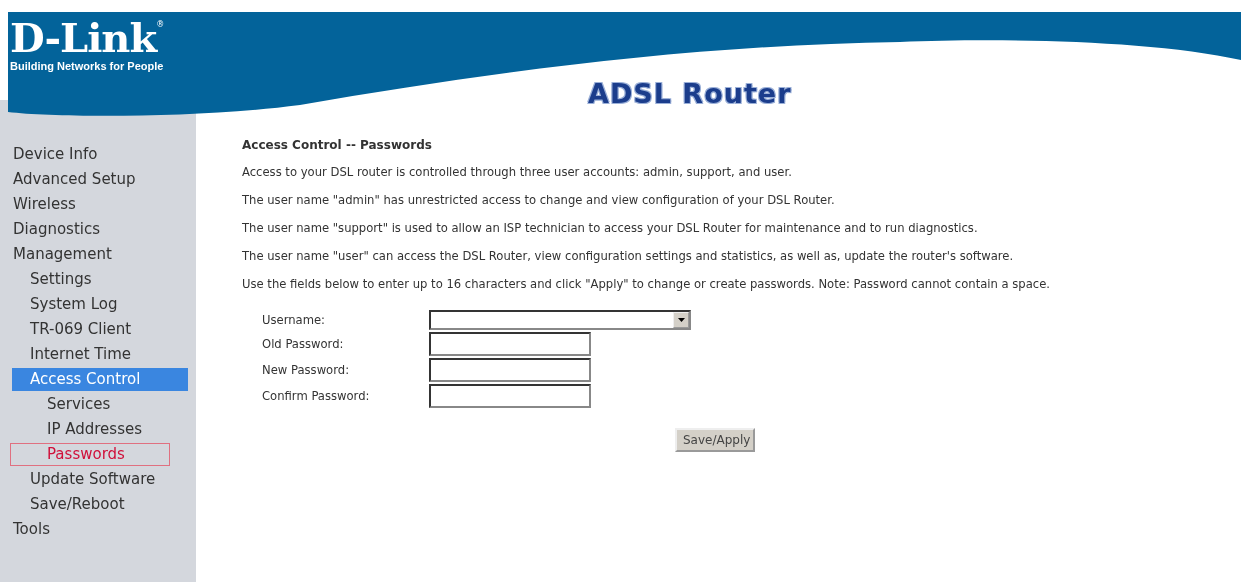  I want to click on field-label: Old Password:, so click(303, 344).